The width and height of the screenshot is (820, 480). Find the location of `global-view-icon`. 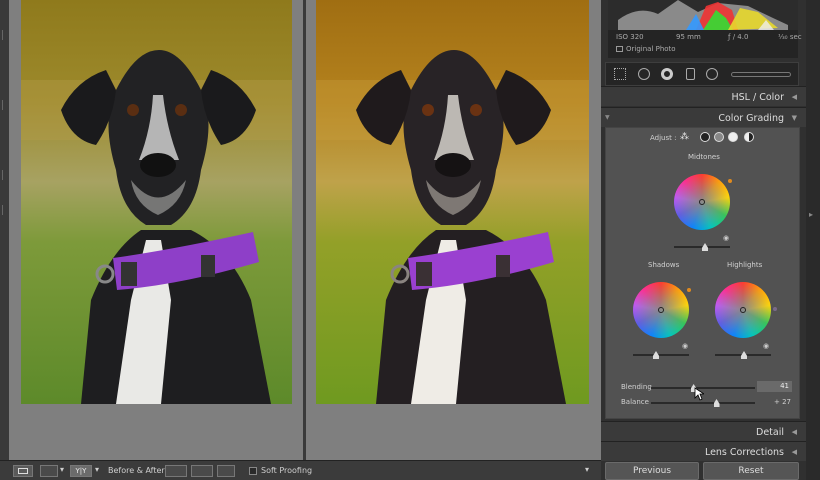

global-view-icon is located at coordinates (749, 137).